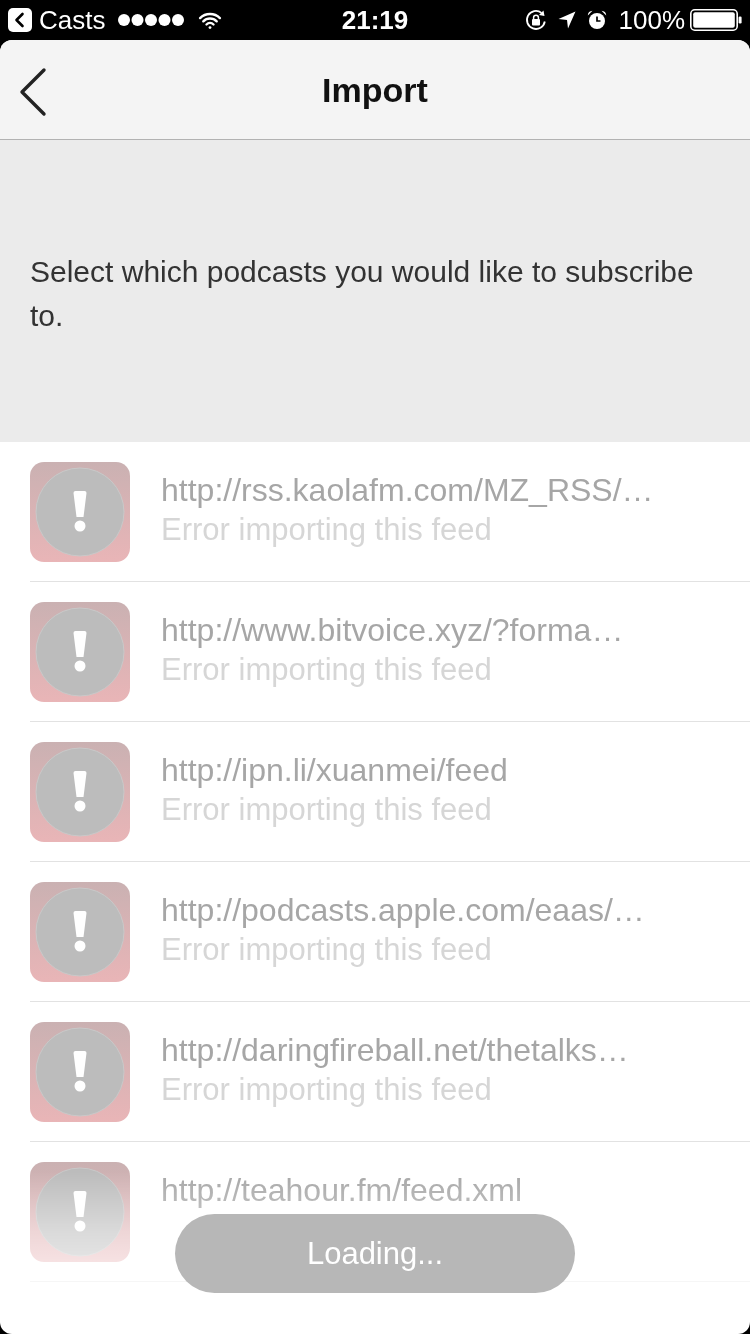  What do you see at coordinates (20, 20) in the screenshot?
I see `back-to-app-icon` at bounding box center [20, 20].